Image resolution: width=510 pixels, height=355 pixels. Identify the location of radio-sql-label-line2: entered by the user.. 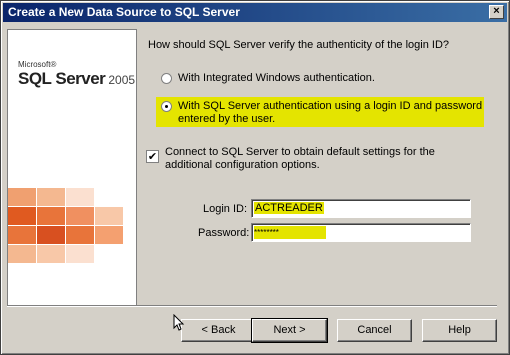
(227, 119).